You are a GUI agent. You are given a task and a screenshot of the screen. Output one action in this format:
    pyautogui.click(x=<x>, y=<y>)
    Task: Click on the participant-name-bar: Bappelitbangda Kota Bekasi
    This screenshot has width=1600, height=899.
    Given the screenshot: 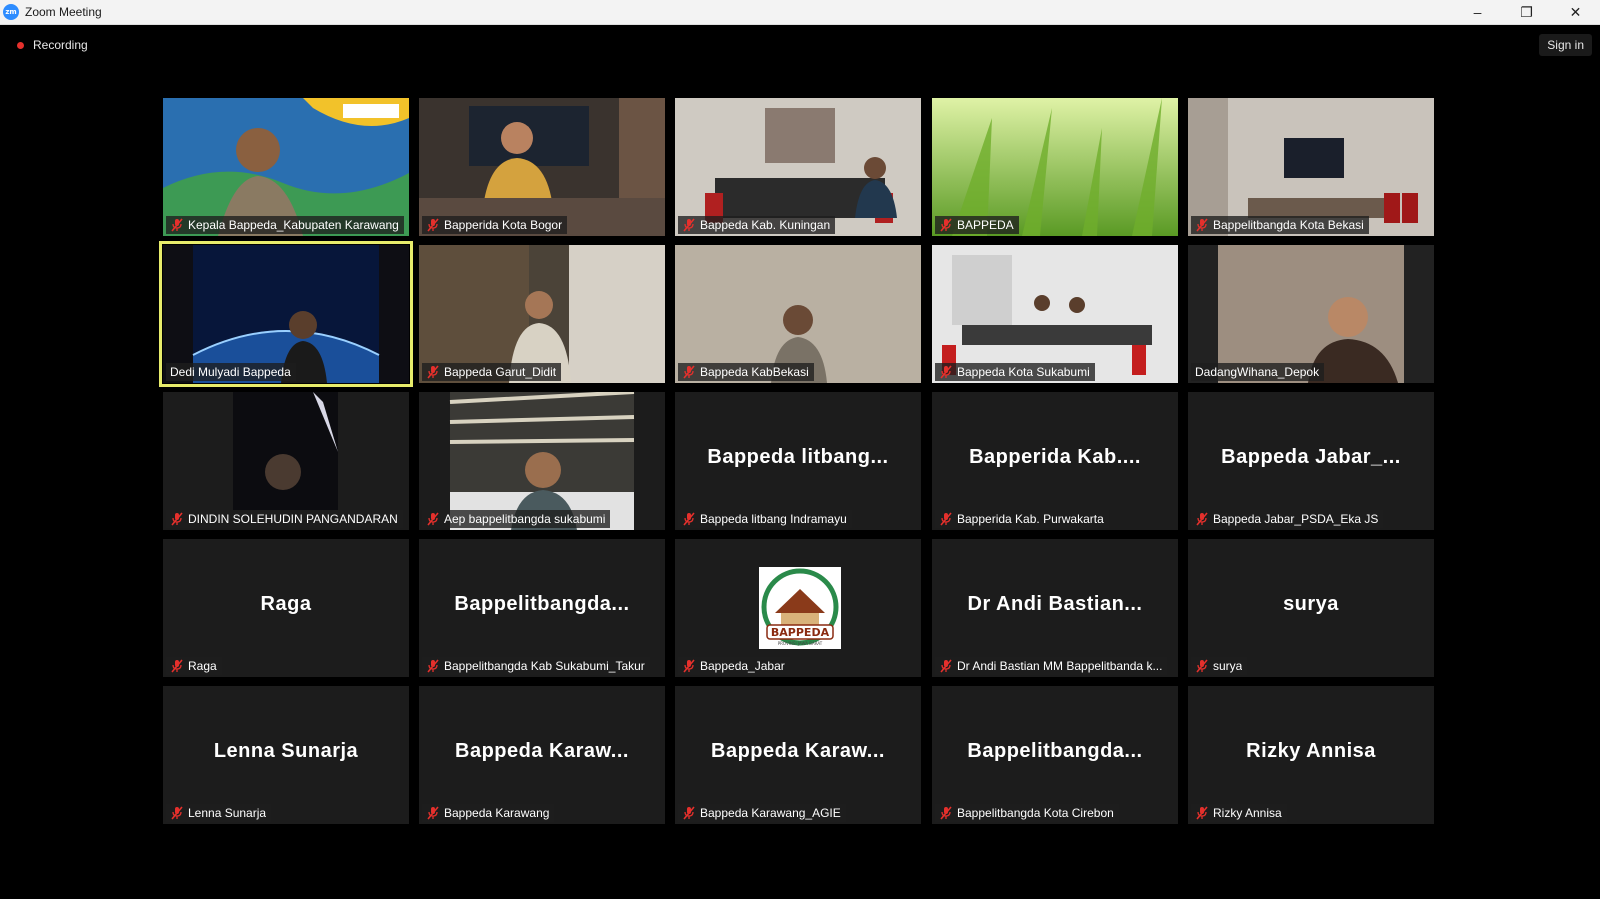 What is the action you would take?
    pyautogui.click(x=1280, y=225)
    